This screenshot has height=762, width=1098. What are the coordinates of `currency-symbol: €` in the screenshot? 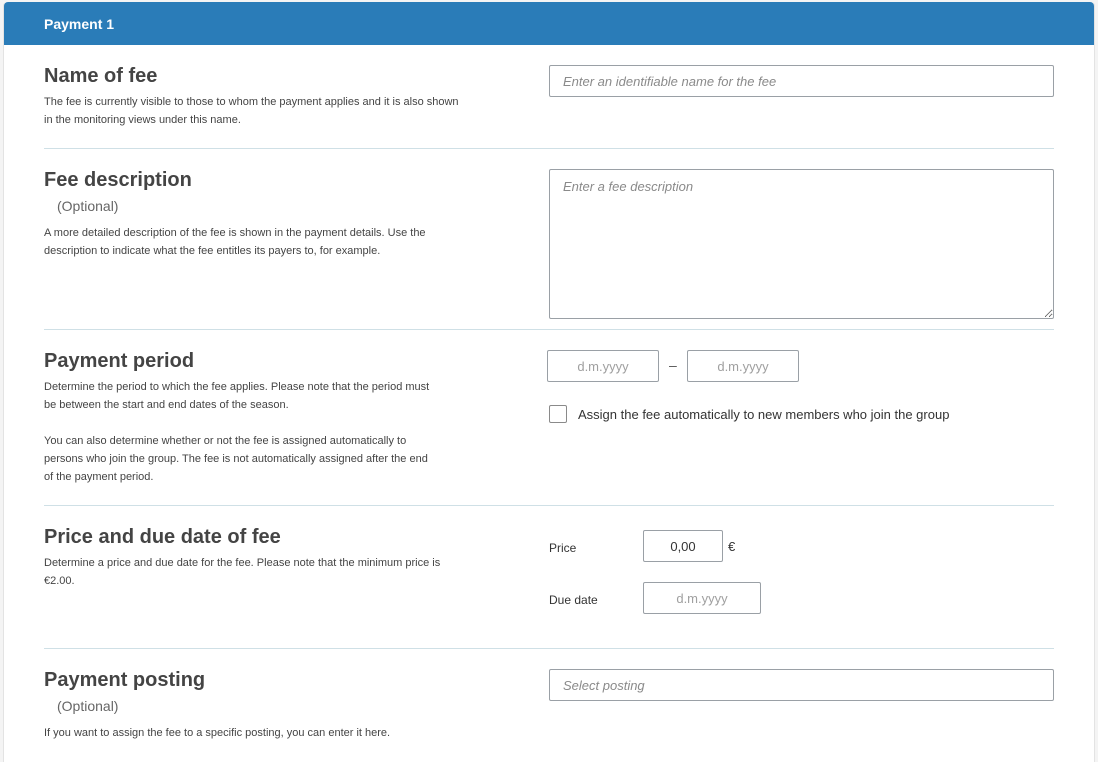 It's located at (732, 546).